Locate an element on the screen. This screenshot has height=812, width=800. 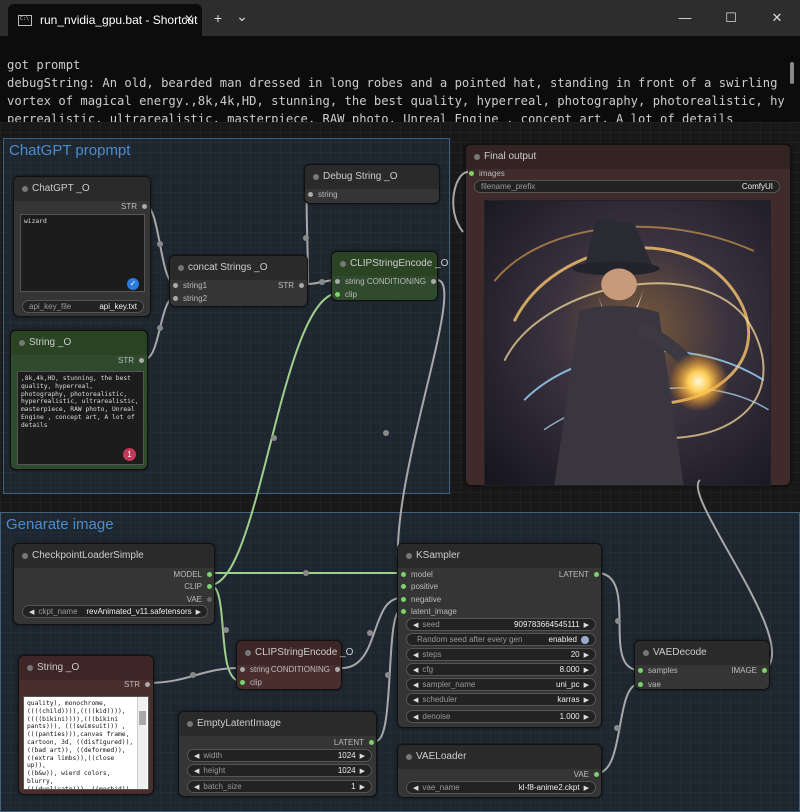
input-slot-string2: string2 is located at coordinates (190, 298).